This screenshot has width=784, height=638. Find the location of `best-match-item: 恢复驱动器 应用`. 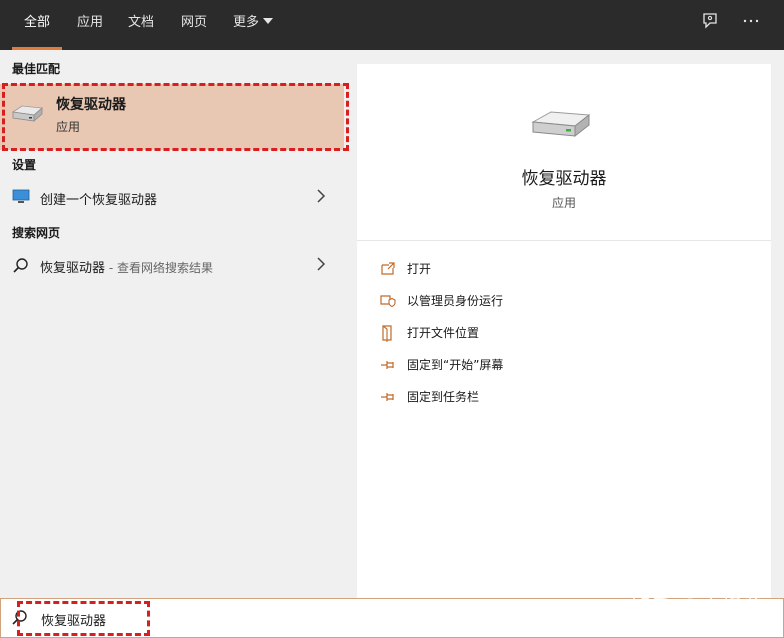

best-match-item: 恢复驱动器 应用 is located at coordinates (173, 117).